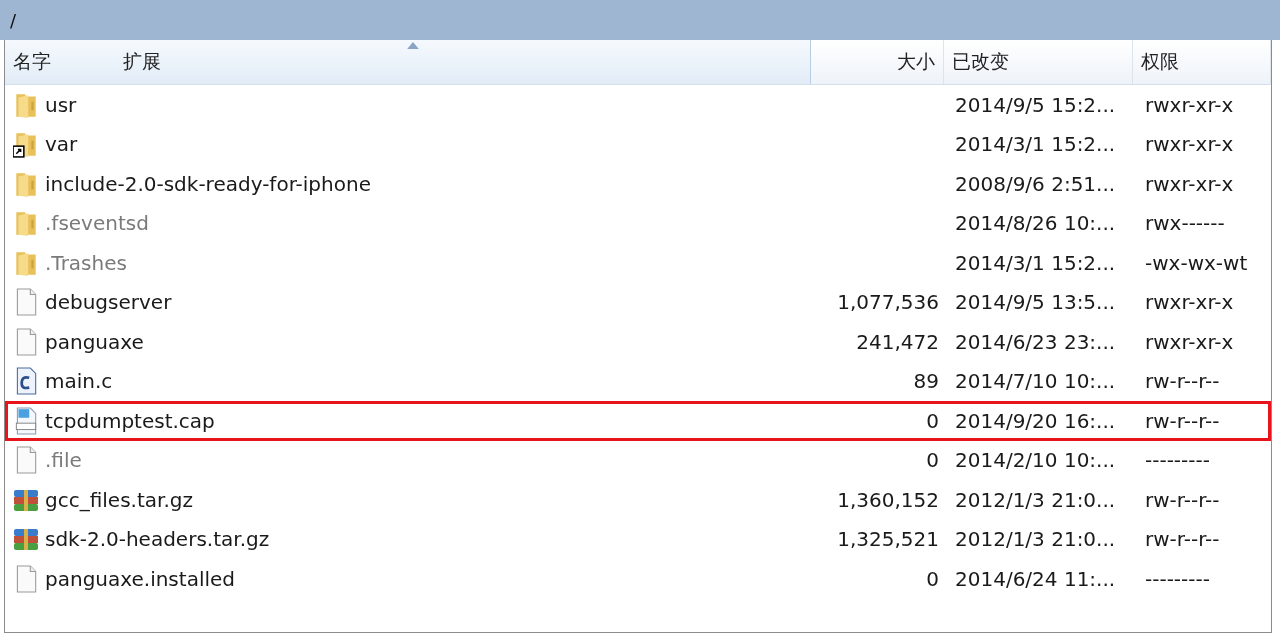 The width and height of the screenshot is (1280, 639). What do you see at coordinates (60, 62) in the screenshot?
I see `column-header: 名字` at bounding box center [60, 62].